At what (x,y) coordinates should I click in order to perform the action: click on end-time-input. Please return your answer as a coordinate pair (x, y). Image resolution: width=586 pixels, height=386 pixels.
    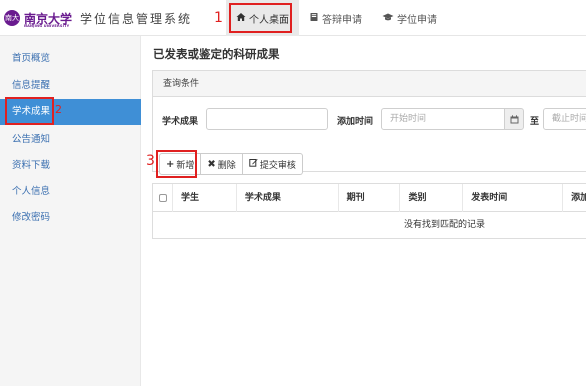
    Looking at the image, I should click on (564, 119).